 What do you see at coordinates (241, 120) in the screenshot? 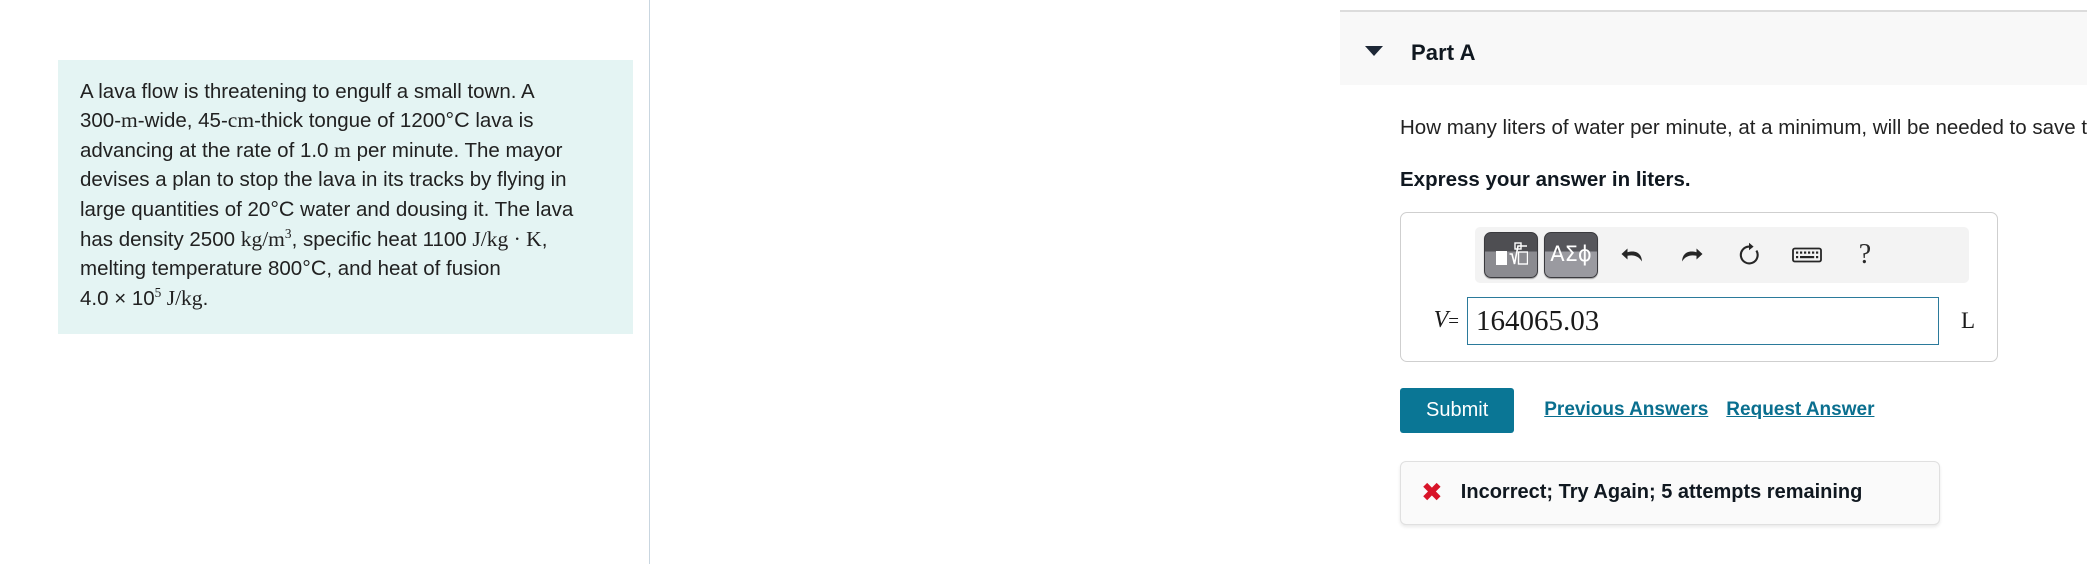
I see `unit-centimeter: cm` at bounding box center [241, 120].